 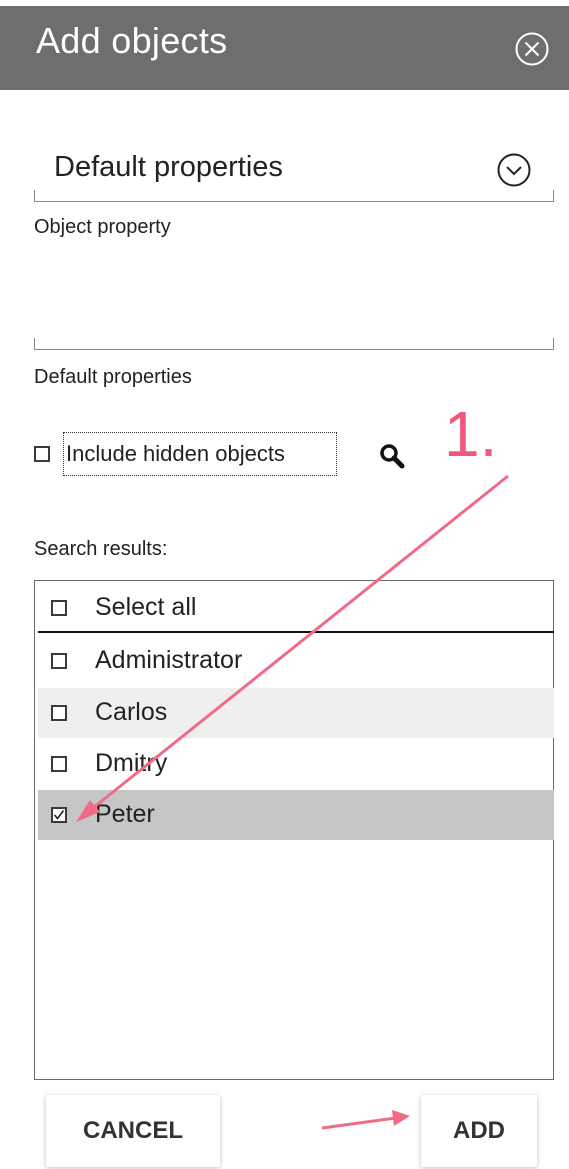 I want to click on select-all-checkbox, so click(x=59, y=608).